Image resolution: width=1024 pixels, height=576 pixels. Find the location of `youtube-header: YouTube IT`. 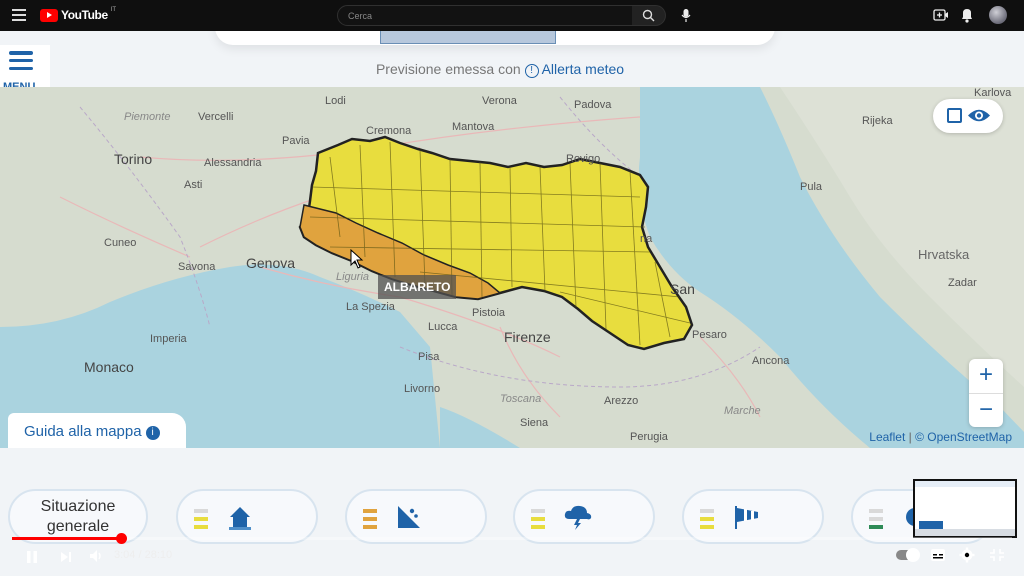

youtube-header: YouTube IT is located at coordinates (512, 15).